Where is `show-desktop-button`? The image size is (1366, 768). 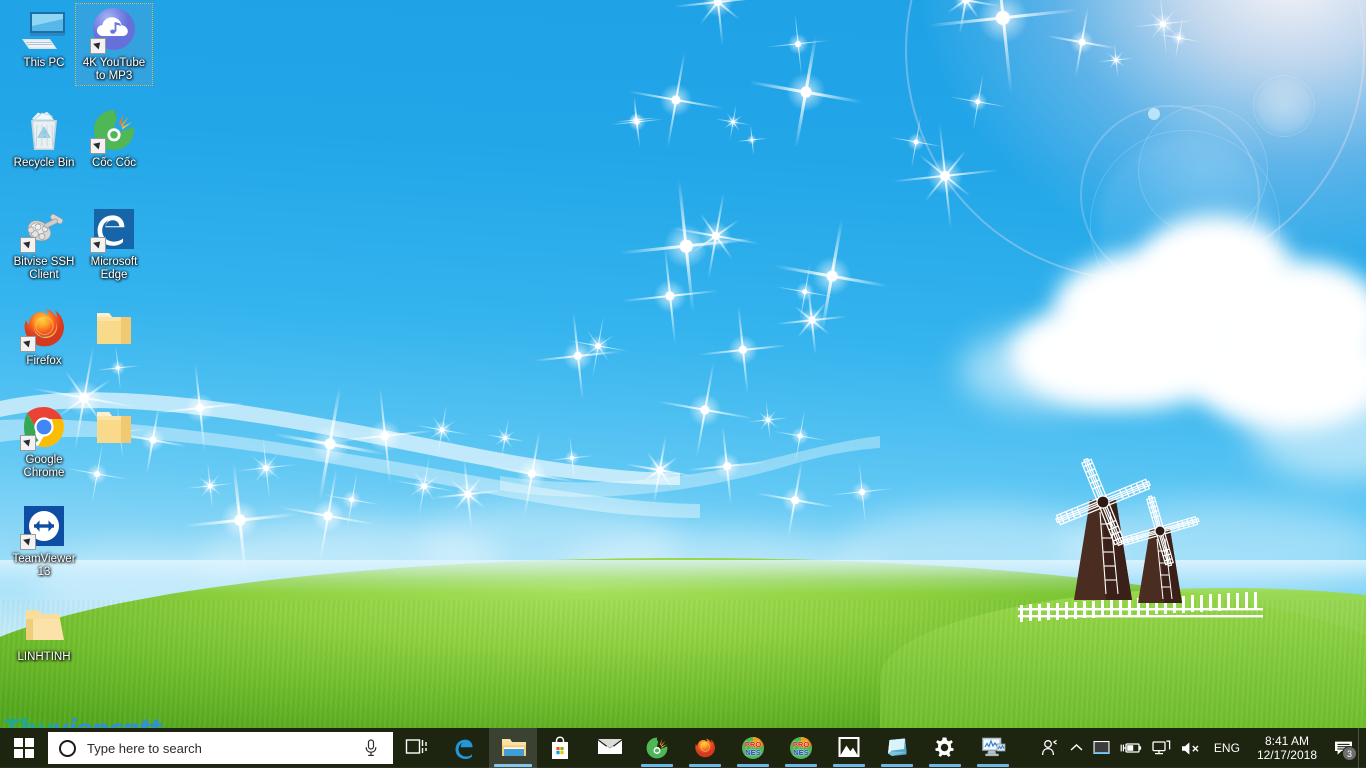 show-desktop-button is located at coordinates (1362, 748).